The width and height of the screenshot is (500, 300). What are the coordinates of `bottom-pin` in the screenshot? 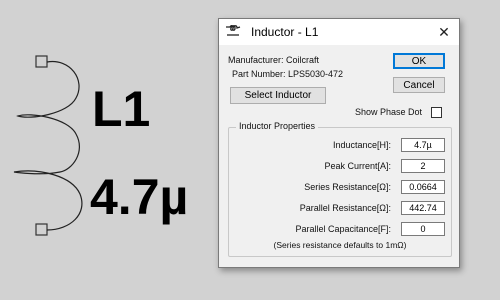 It's located at (41, 229).